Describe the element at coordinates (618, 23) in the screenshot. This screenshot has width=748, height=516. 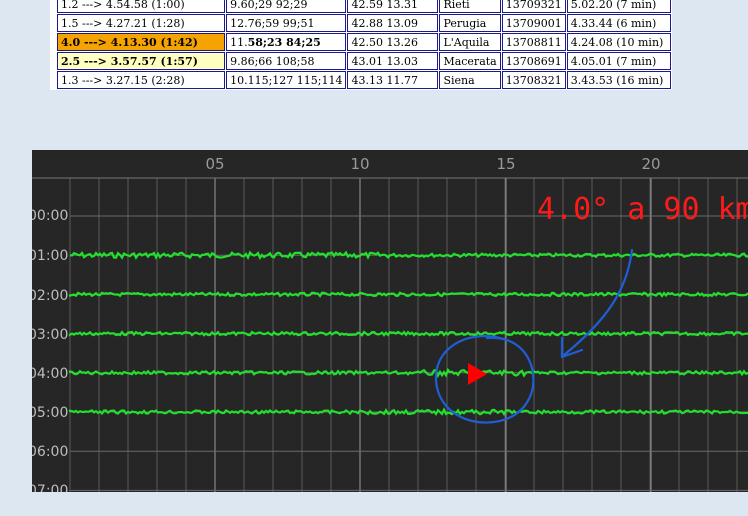
I see `table-cell: 4.33.44 (6 min)` at that location.